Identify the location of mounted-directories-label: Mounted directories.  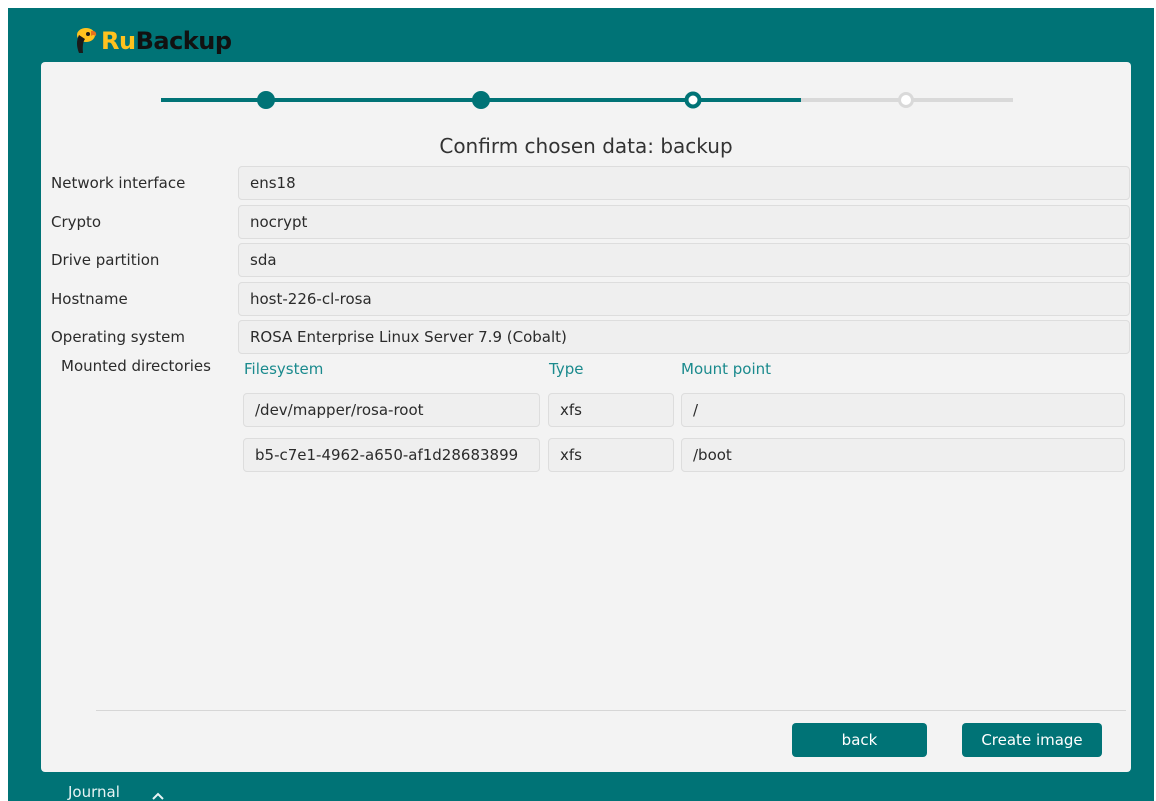
(136, 366).